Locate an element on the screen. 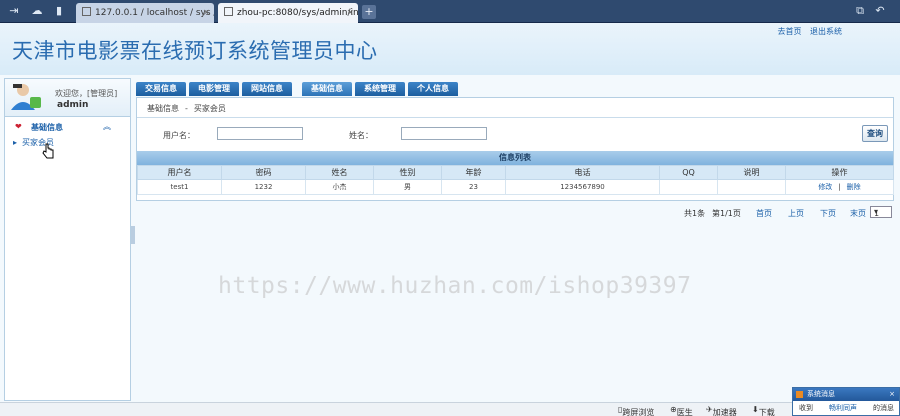  popup-body: 收到 畅利同声 的消息 is located at coordinates (846, 408).